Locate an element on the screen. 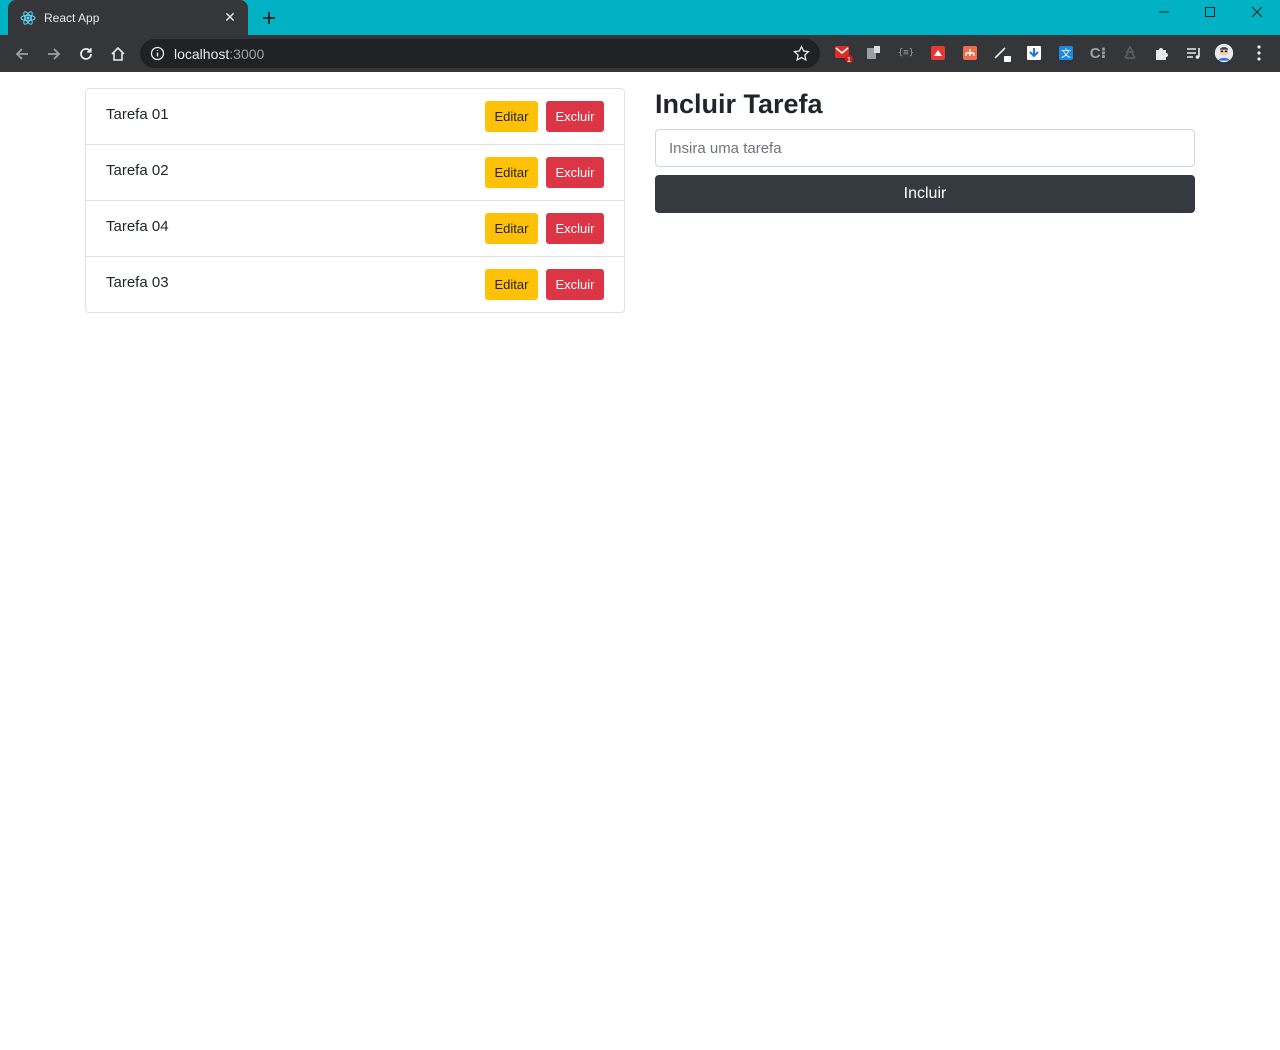 Image resolution: width=1280 pixels, height=1050 pixels. pen-extension-icon is located at coordinates (1002, 53).